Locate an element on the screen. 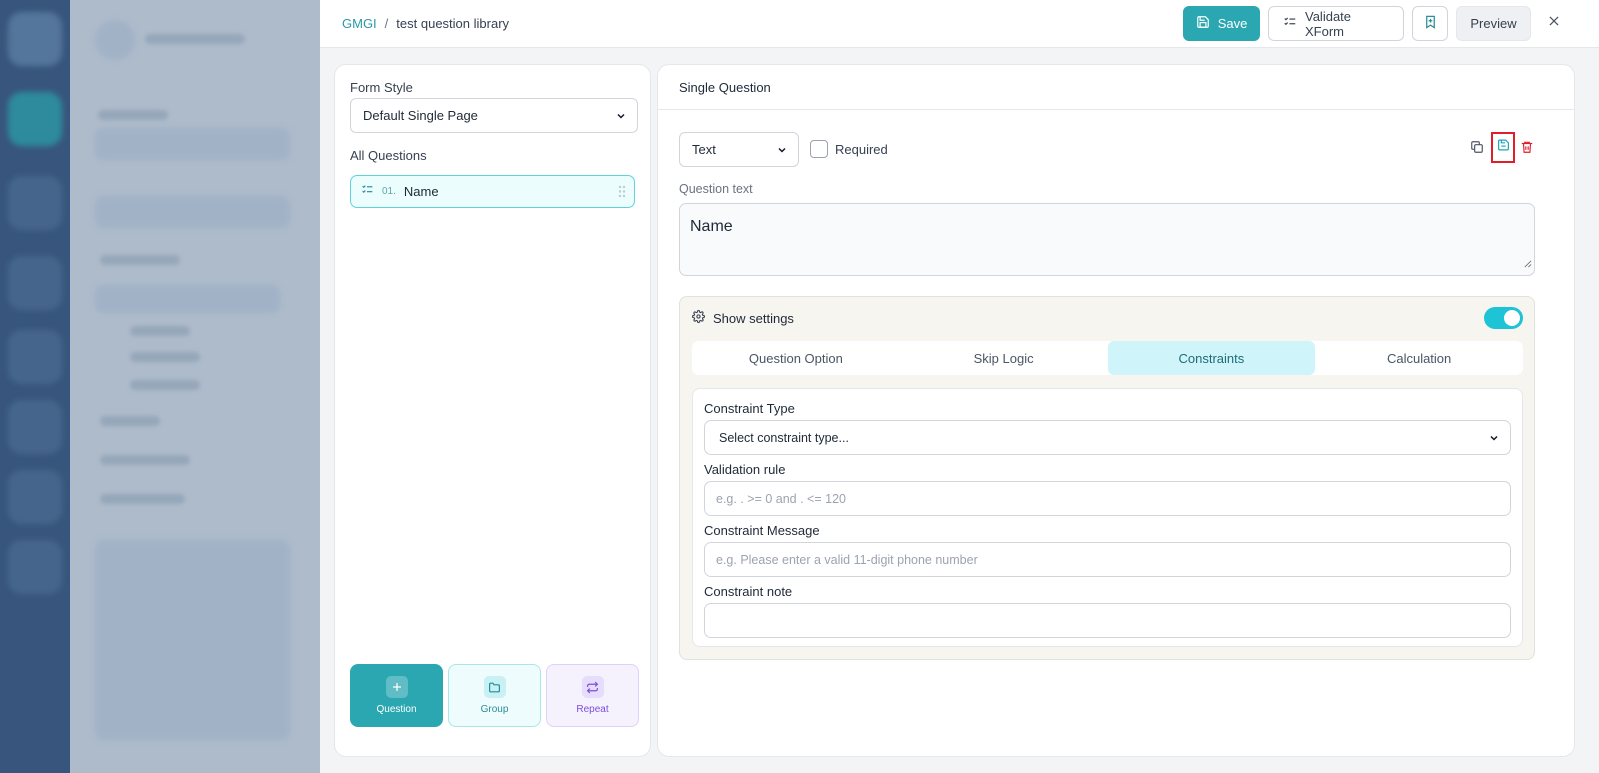  validate-xform-button: Validate XForm is located at coordinates (1336, 23).